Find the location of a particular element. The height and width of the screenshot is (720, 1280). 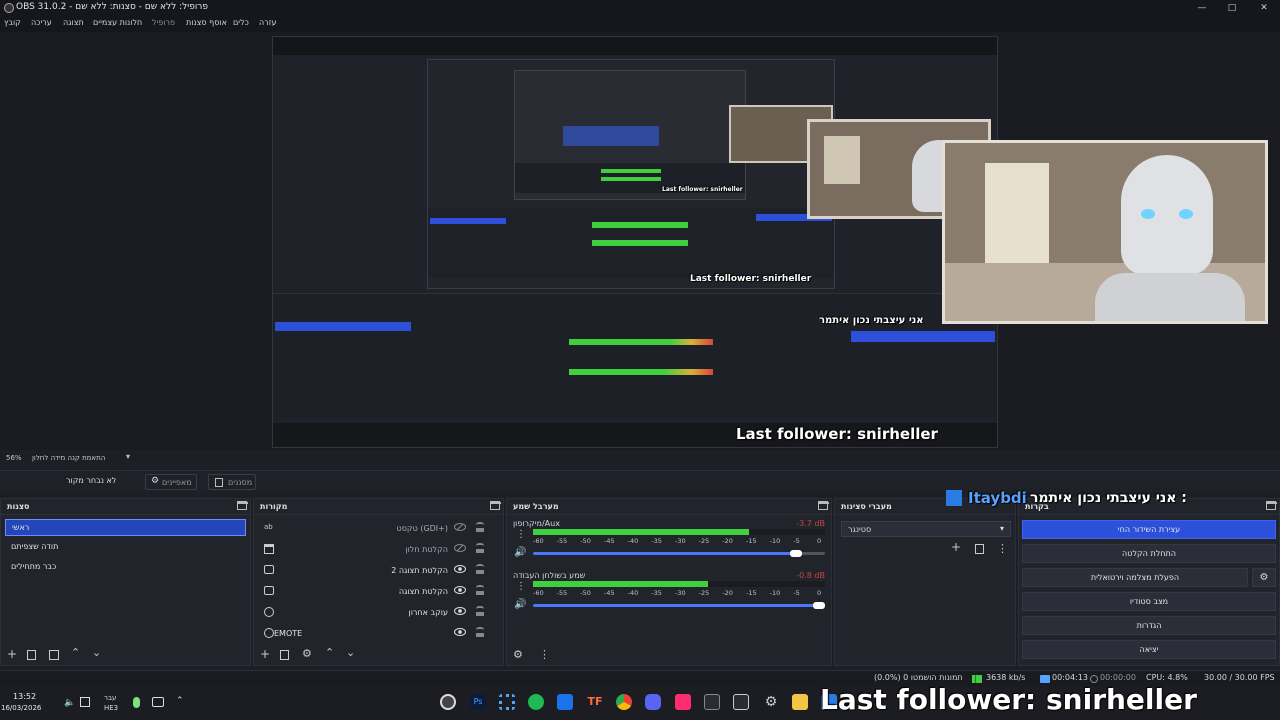

settings-button: הגדרות is located at coordinates (1149, 625).